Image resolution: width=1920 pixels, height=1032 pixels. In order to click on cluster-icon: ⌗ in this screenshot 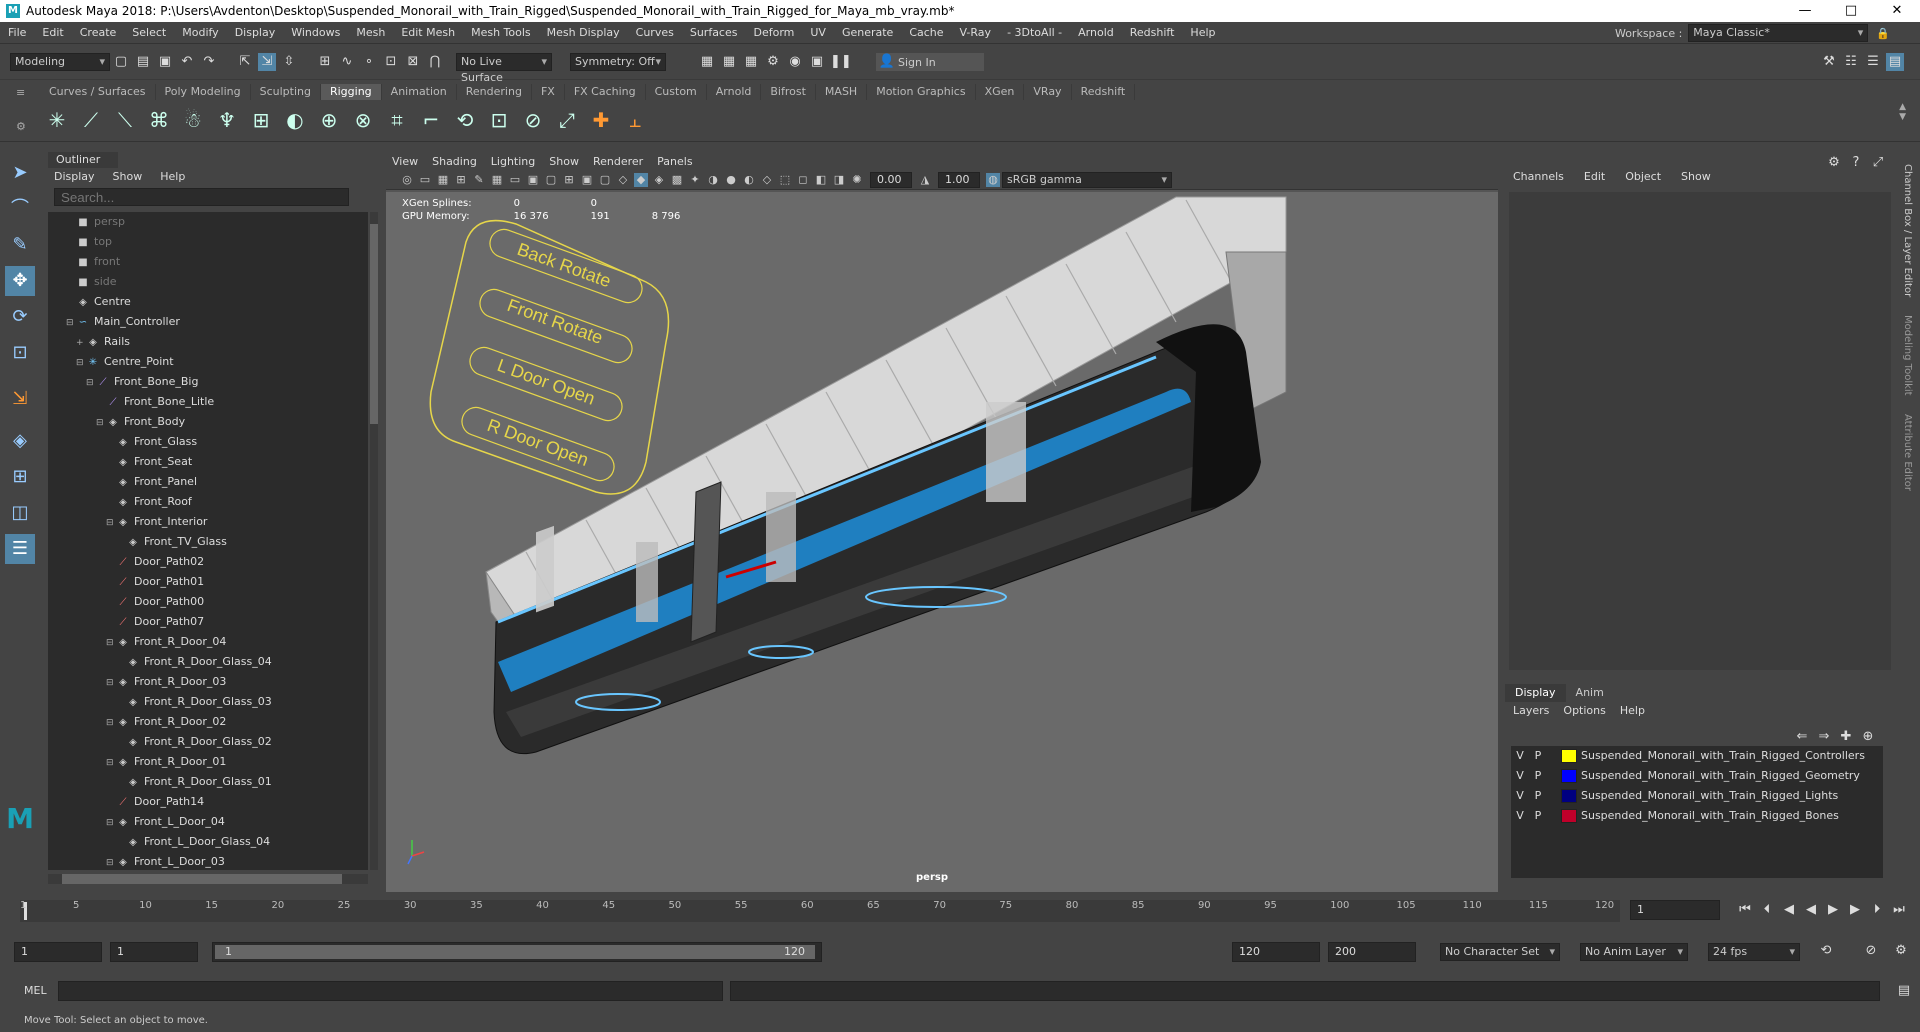, I will do `click(397, 120)`.